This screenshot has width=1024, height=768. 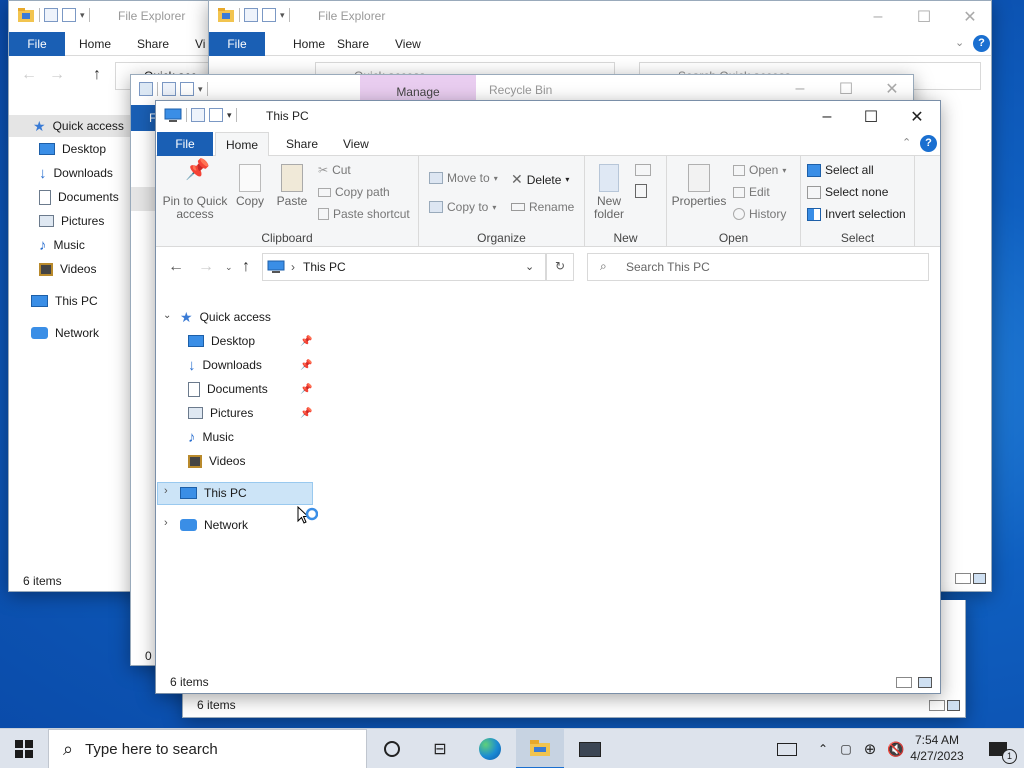 I want to click on cortana-button, so click(x=392, y=748).